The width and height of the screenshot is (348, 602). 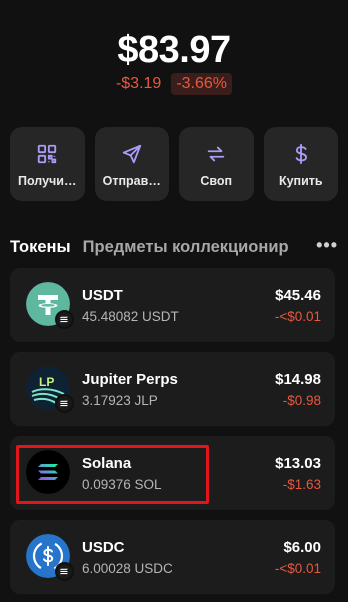 What do you see at coordinates (131, 154) in the screenshot?
I see `send-icon` at bounding box center [131, 154].